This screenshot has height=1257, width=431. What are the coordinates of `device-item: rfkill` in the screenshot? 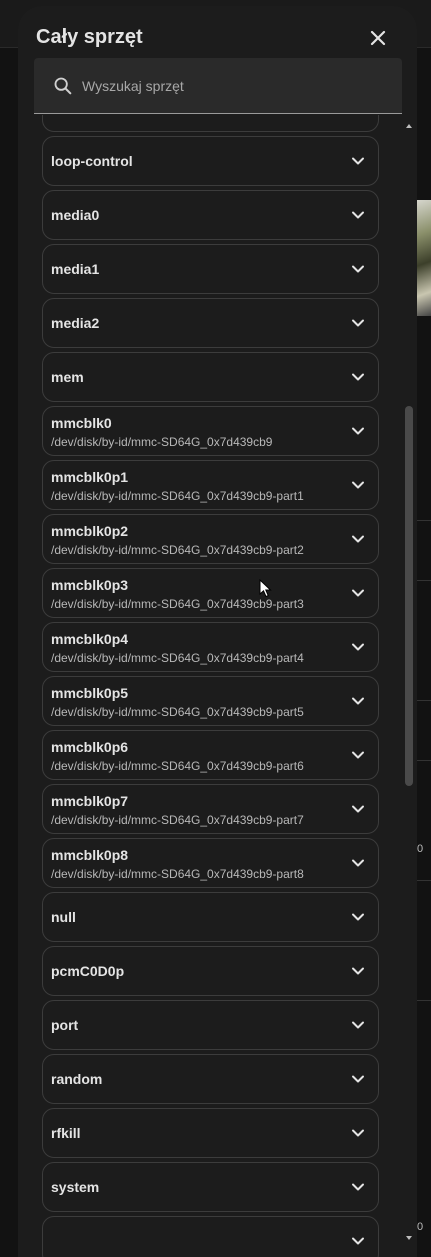 It's located at (210, 1133).